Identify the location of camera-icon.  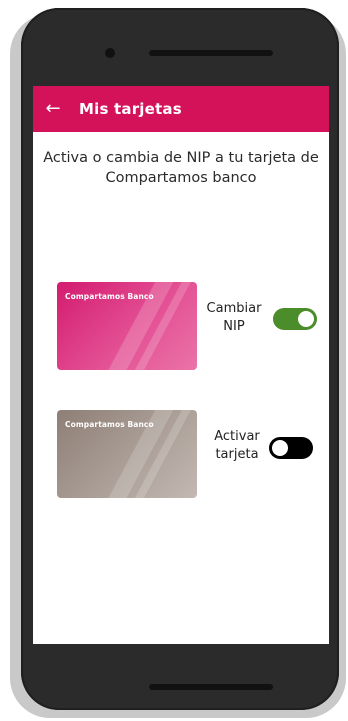
(110, 53).